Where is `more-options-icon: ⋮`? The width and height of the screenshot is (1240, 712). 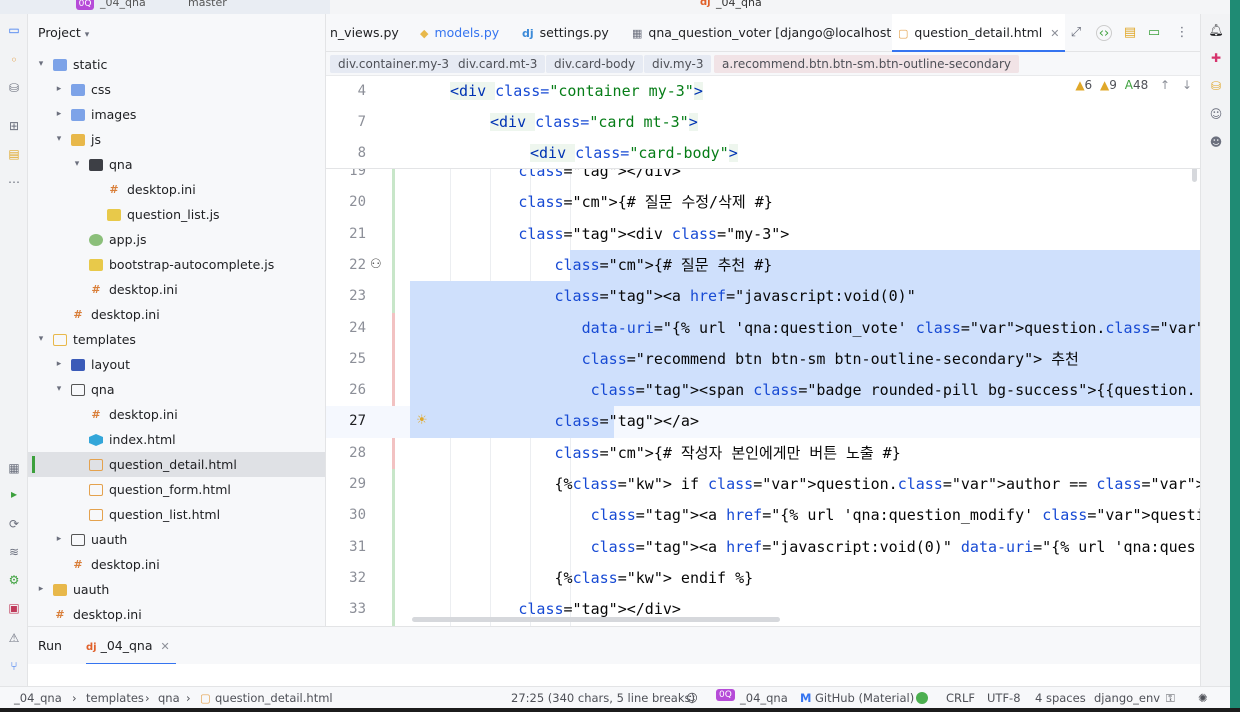 more-options-icon: ⋮ is located at coordinates (1182, 33).